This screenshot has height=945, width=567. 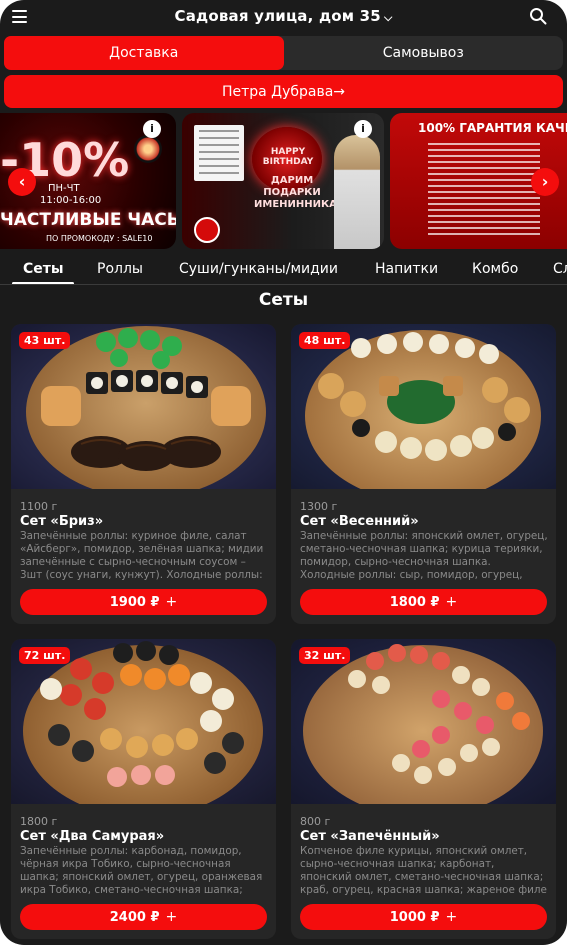 I want to click on birthday-note-image, so click(x=219, y=153).